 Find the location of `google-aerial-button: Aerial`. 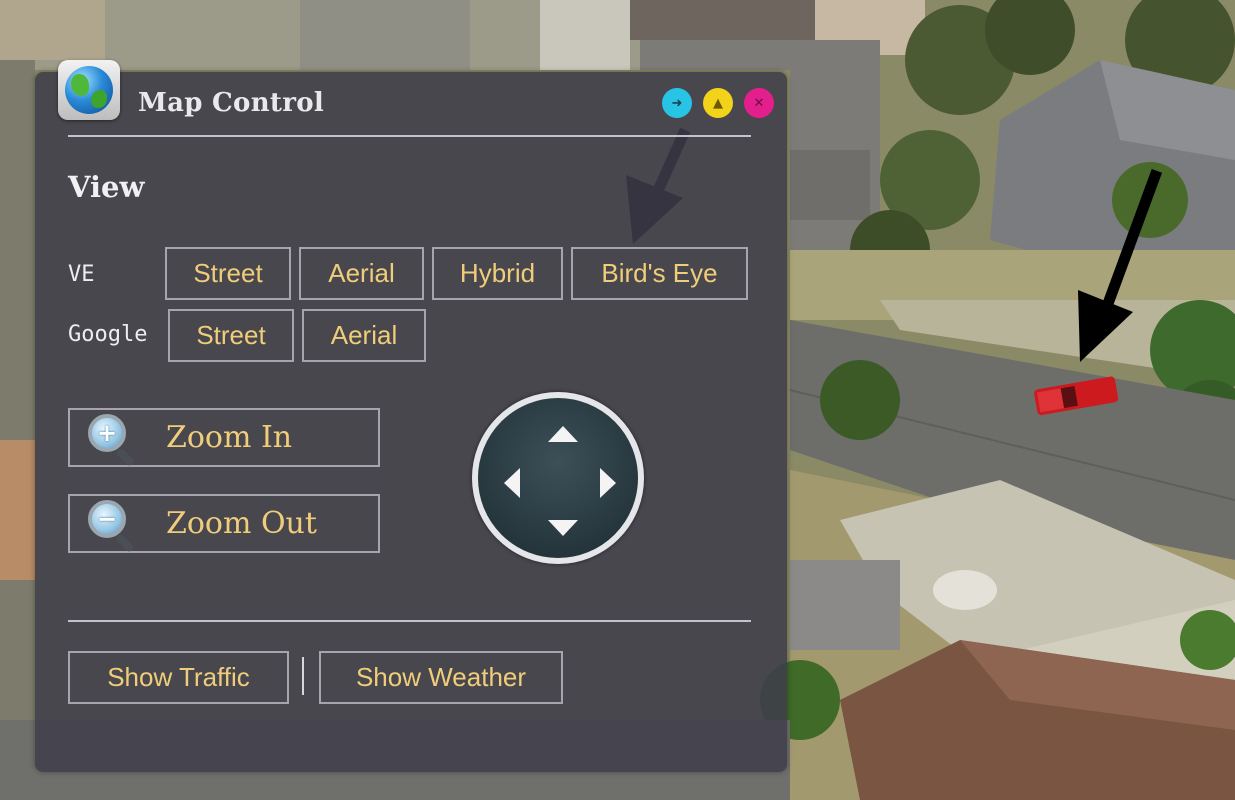

google-aerial-button: Aerial is located at coordinates (364, 335).